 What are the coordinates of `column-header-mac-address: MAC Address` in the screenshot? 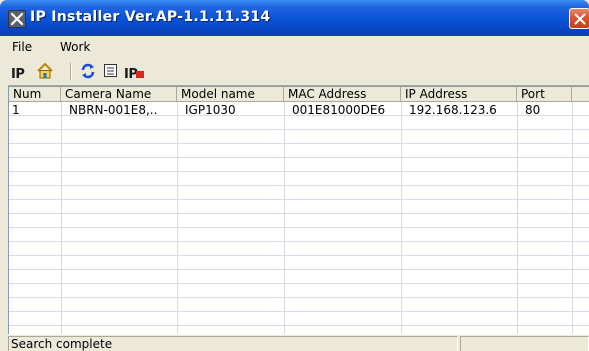 It's located at (342, 94).